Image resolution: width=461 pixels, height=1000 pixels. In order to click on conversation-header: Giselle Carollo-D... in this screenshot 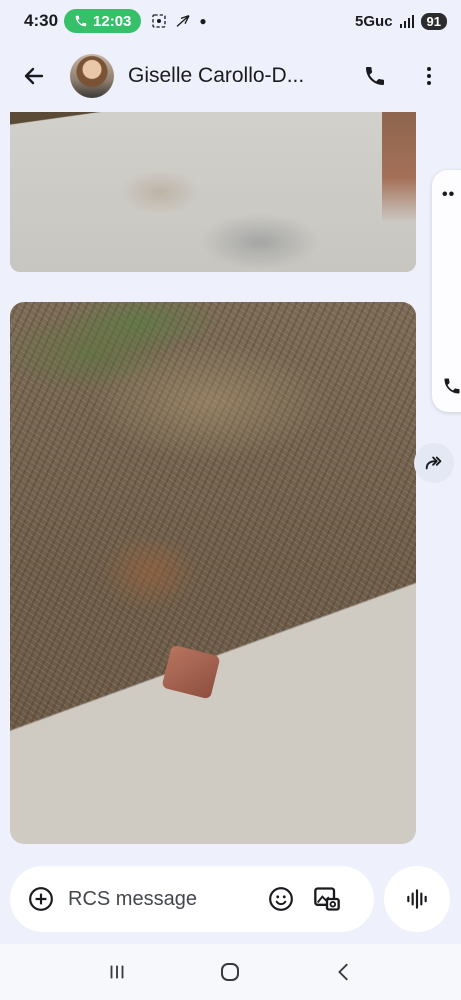, I will do `click(230, 76)`.